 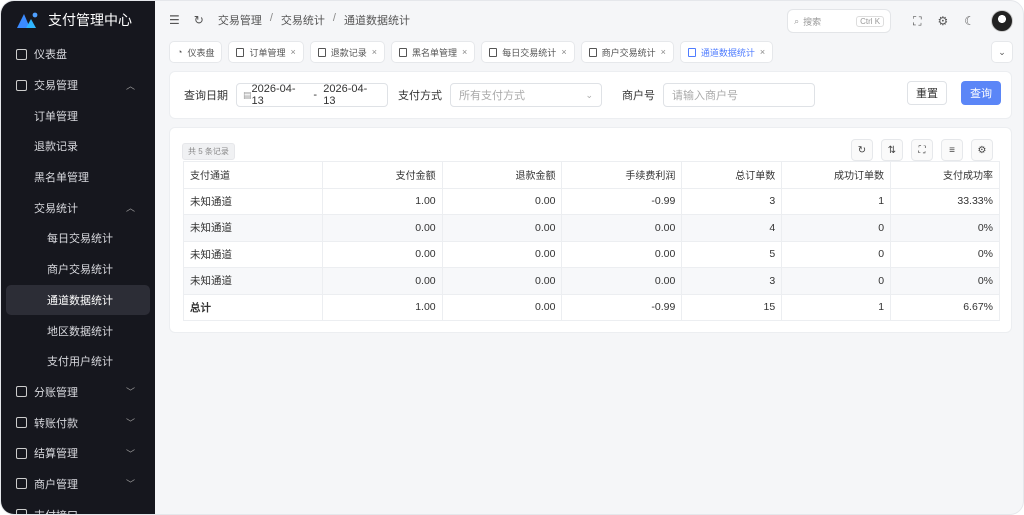 What do you see at coordinates (732, 175) in the screenshot?
I see `column-header: 总订单数` at bounding box center [732, 175].